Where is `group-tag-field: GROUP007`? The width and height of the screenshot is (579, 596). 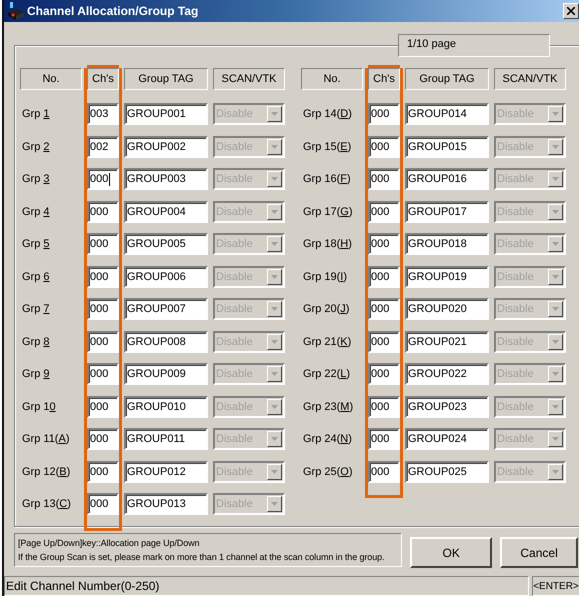 group-tag-field: GROUP007 is located at coordinates (166, 309).